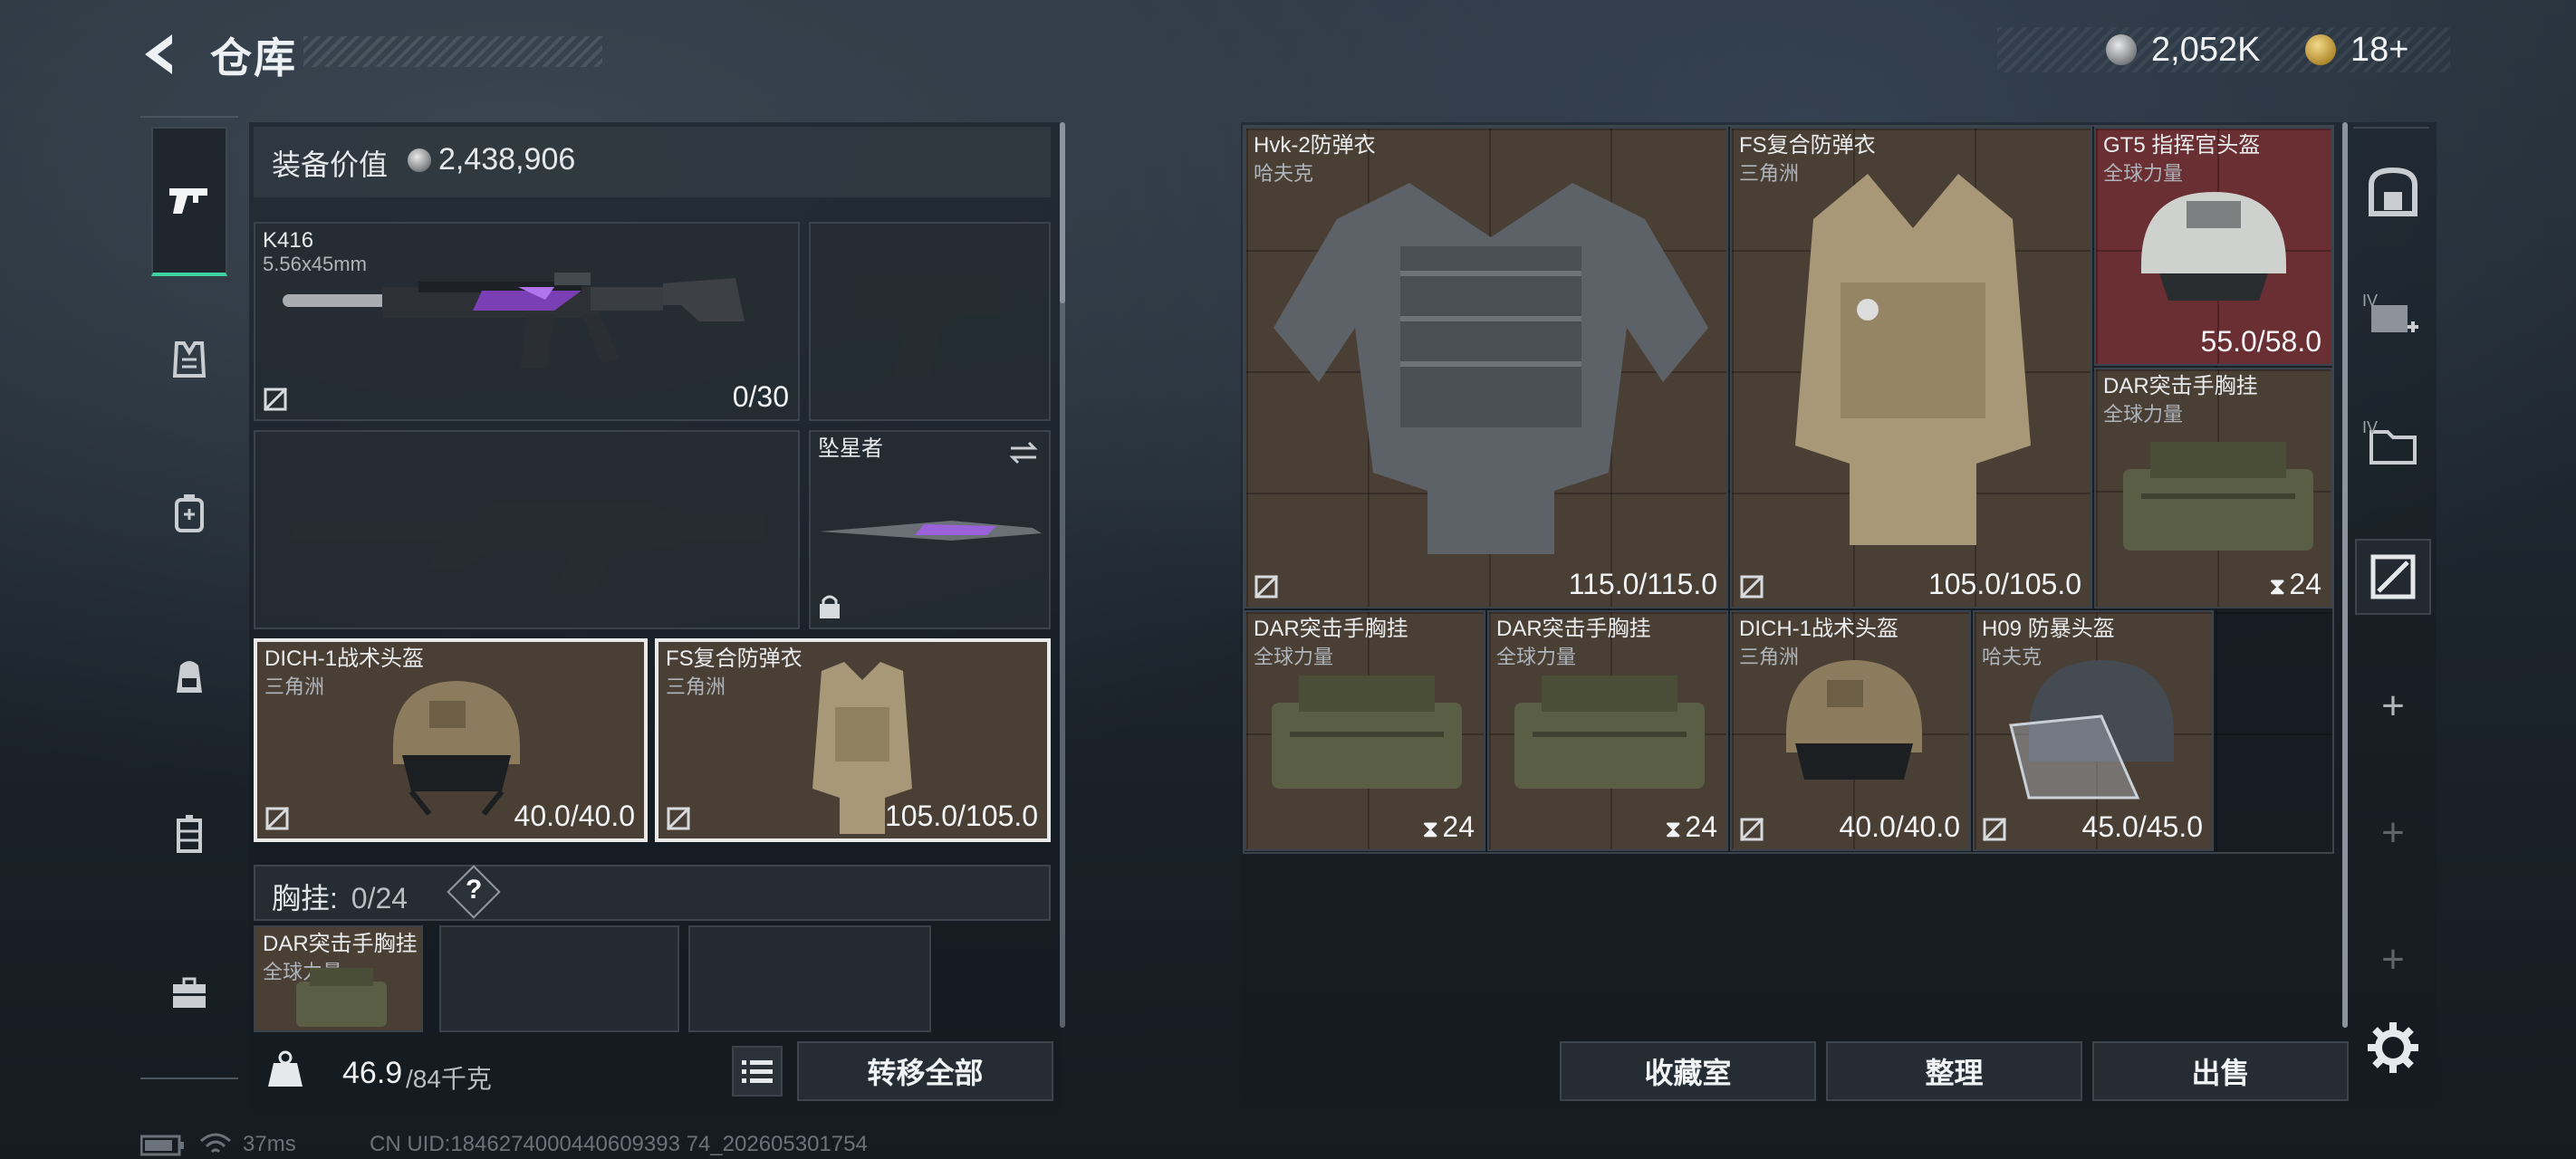 This screenshot has height=1159, width=2576. What do you see at coordinates (474, 890) in the screenshot?
I see `help-icon: ?` at bounding box center [474, 890].